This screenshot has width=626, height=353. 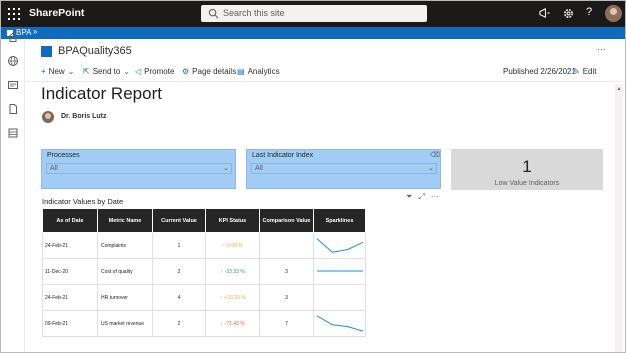 What do you see at coordinates (125, 297) in the screenshot?
I see `metric-name-cell: HR turnover` at bounding box center [125, 297].